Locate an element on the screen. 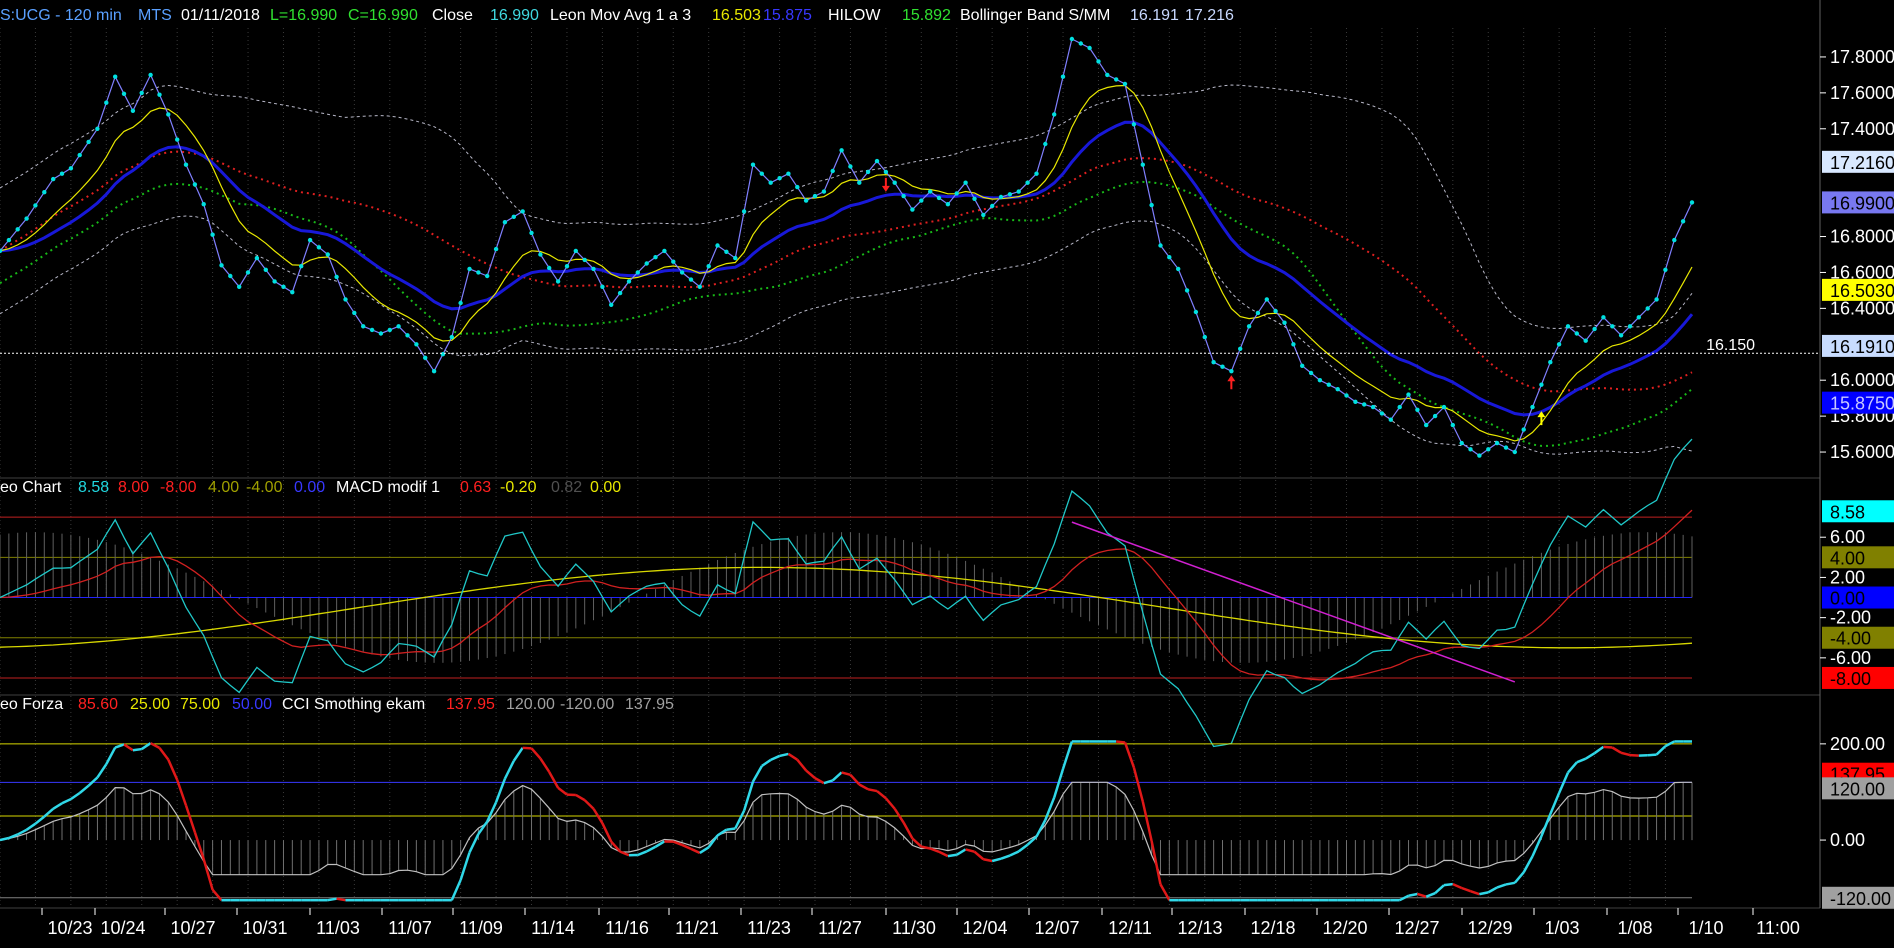 The image size is (1894, 948). price-tick-label: 16.8000 is located at coordinates (1862, 237).